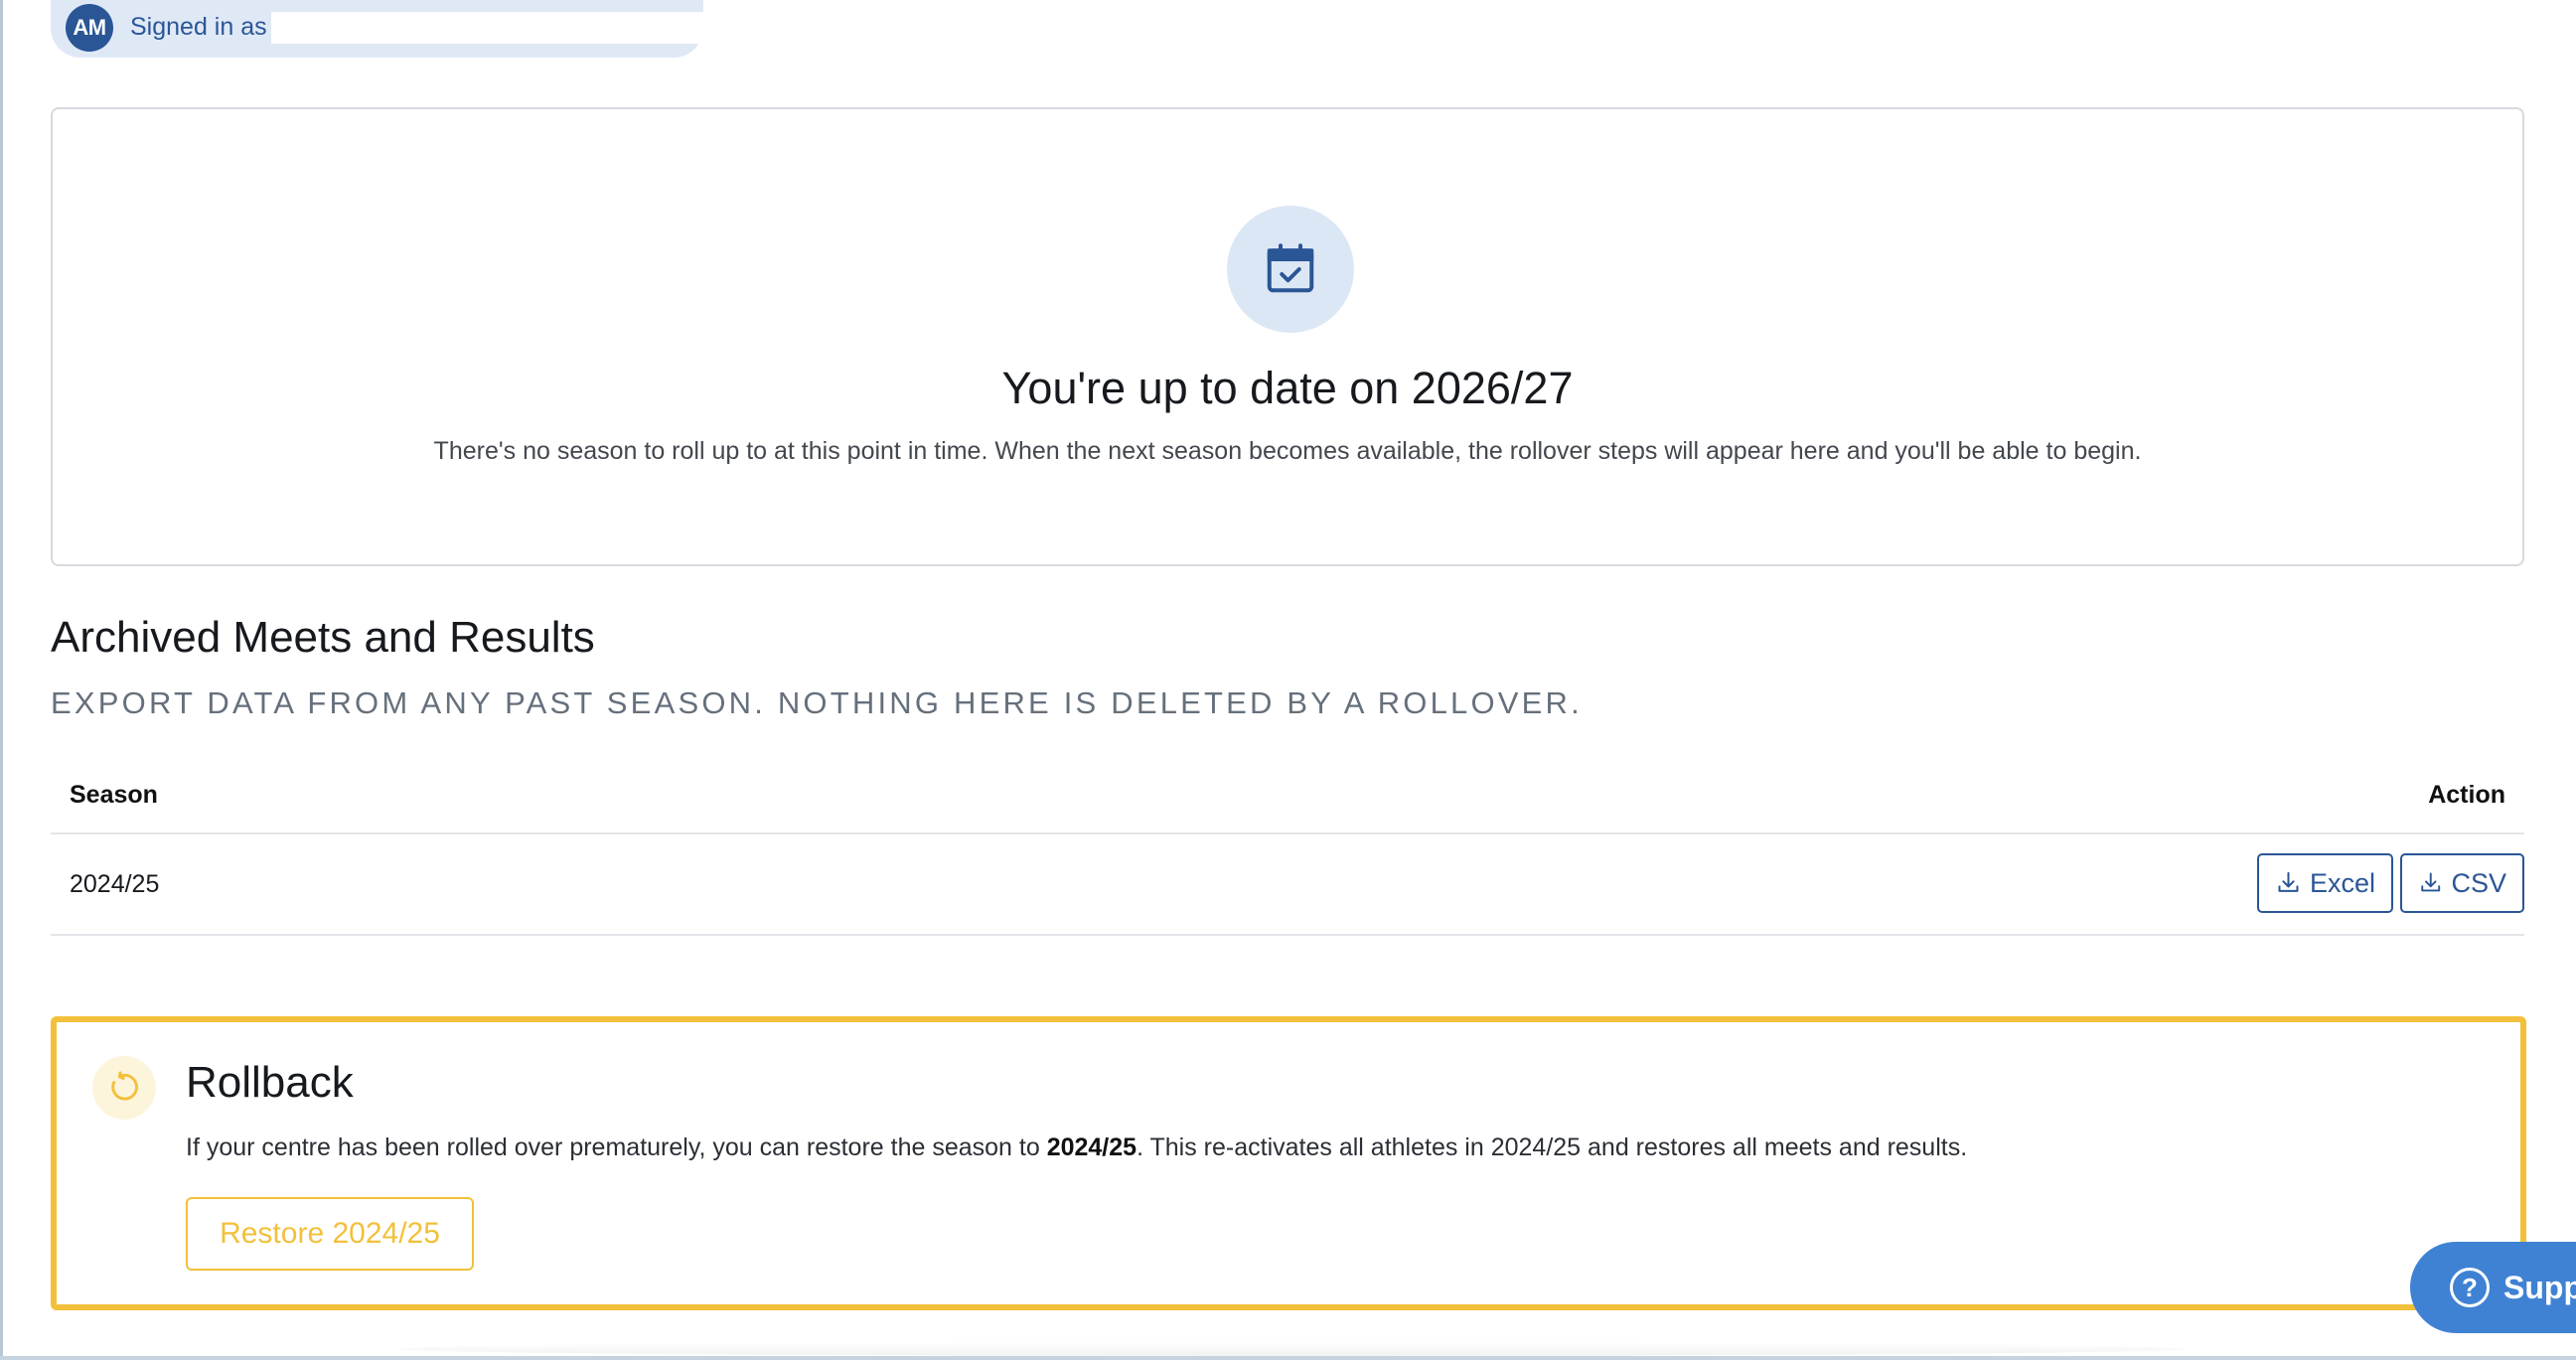 Image resolution: width=2576 pixels, height=1360 pixels. Describe the element at coordinates (2493, 1287) in the screenshot. I see `support-button: ? Support` at that location.